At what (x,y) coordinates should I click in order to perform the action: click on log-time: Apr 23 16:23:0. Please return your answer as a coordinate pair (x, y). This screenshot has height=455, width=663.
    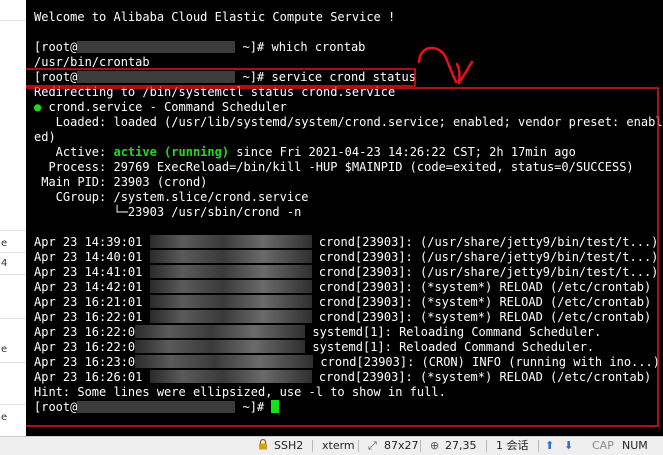
    Looking at the image, I should click on (85, 362).